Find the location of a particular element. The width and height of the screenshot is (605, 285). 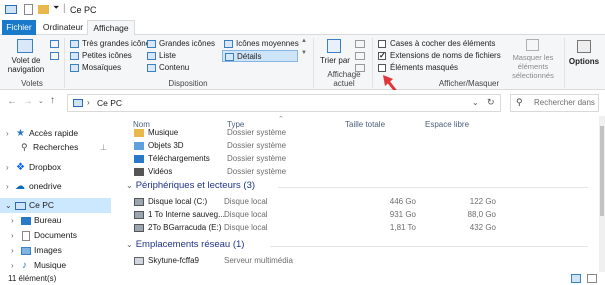

group-header-devices: ⌄ Périphériques et lecteurs (3) is located at coordinates (190, 185).